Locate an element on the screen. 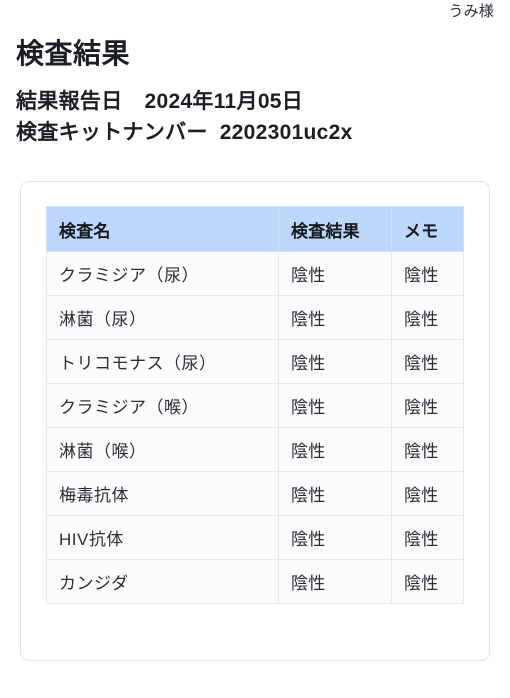  report-date-line: 結果報告日 2024年11月05日 is located at coordinates (255, 101).